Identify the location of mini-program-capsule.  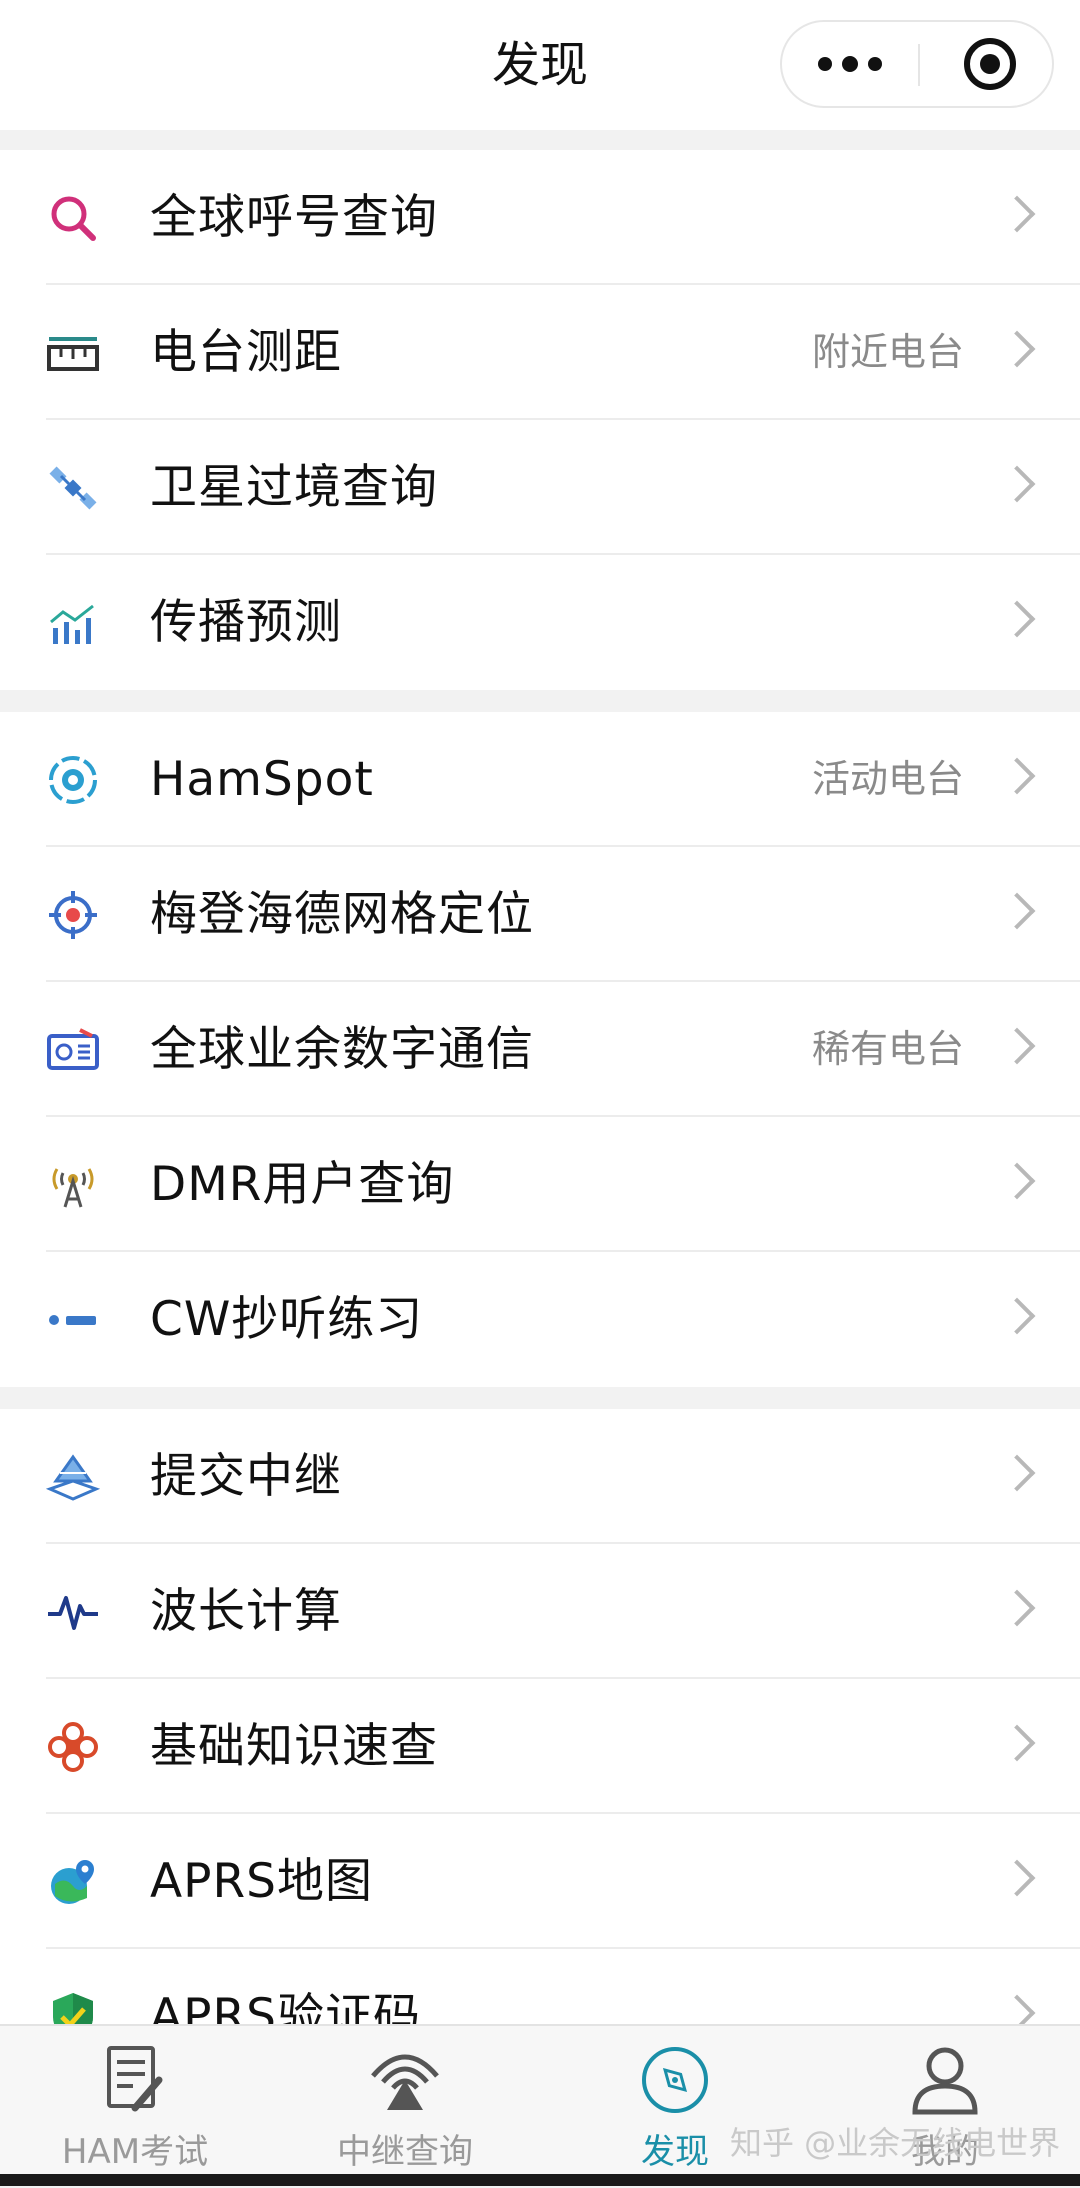
(917, 64).